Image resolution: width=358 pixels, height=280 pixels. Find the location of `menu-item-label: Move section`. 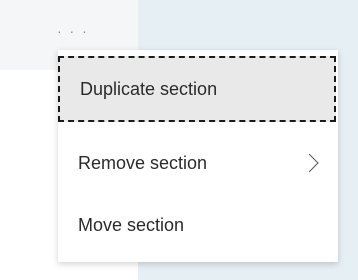

menu-item-label: Move section is located at coordinates (131, 224).